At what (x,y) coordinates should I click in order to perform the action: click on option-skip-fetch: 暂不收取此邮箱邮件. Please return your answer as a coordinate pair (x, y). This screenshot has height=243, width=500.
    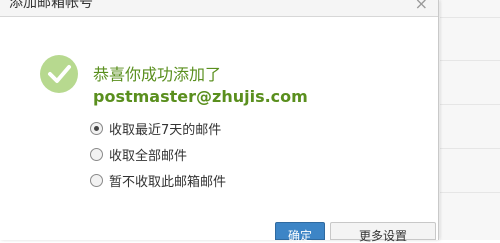
    Looking at the image, I should click on (158, 180).